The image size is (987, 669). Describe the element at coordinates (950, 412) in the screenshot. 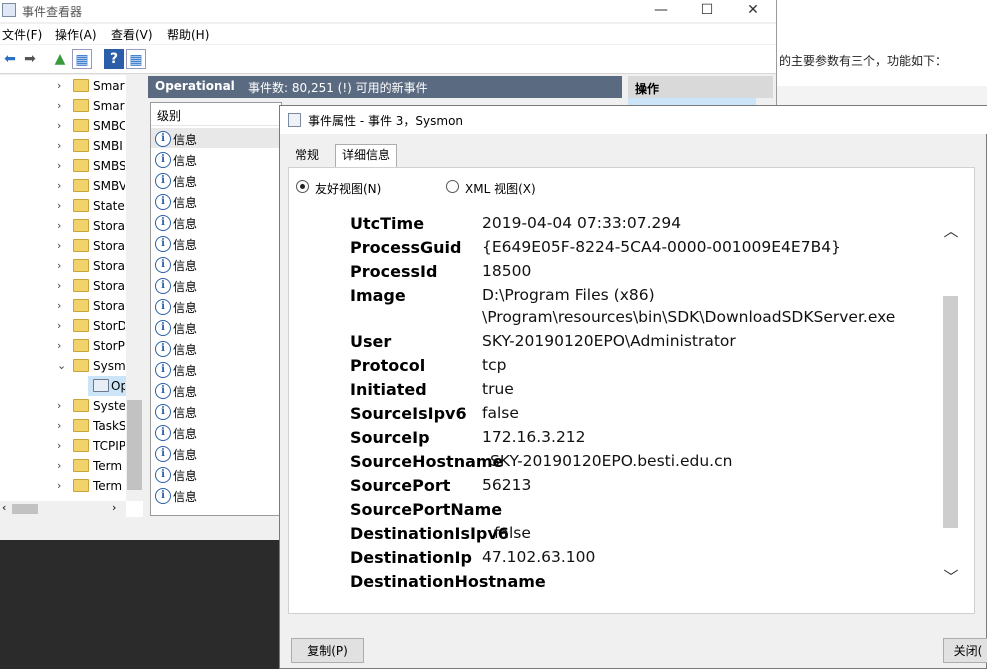

I see `detail-scroll-thumb` at that location.